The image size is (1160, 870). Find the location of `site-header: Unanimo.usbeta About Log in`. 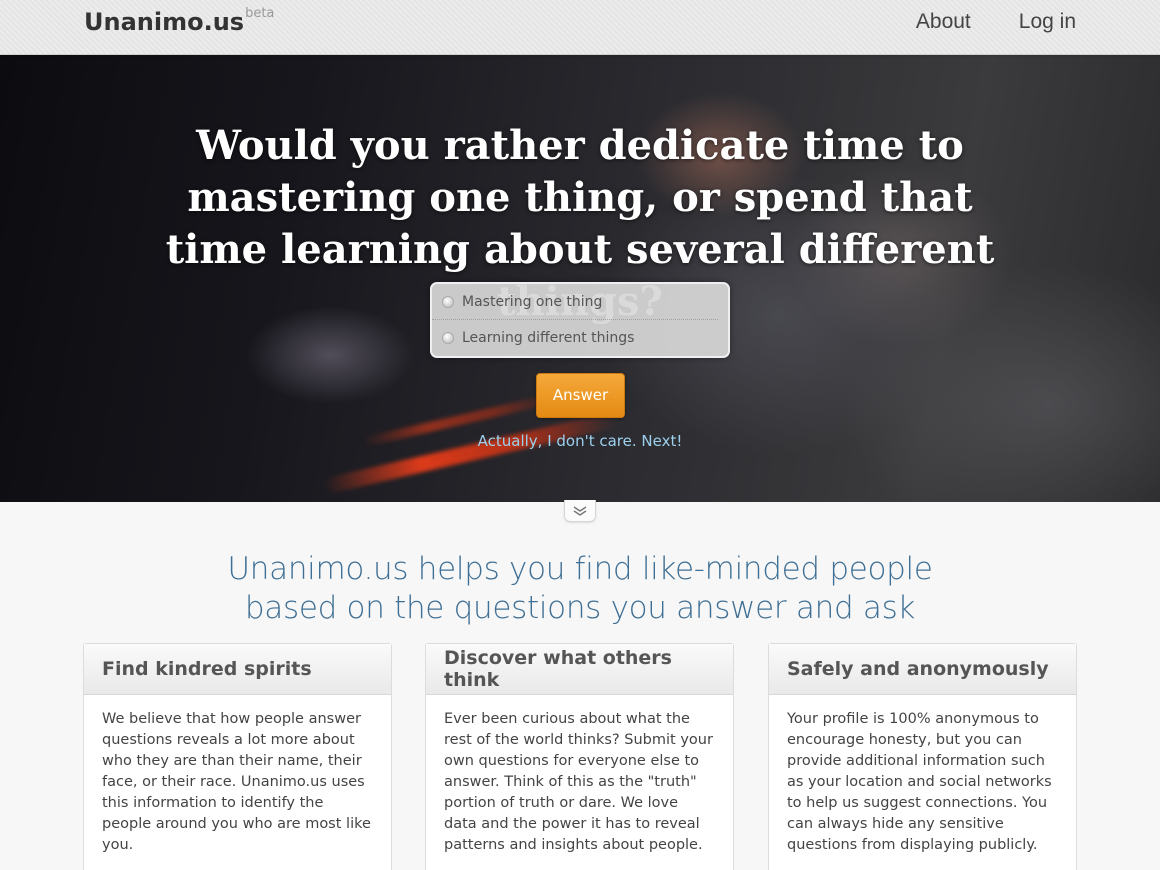

site-header: Unanimo.usbeta About Log in is located at coordinates (580, 27).